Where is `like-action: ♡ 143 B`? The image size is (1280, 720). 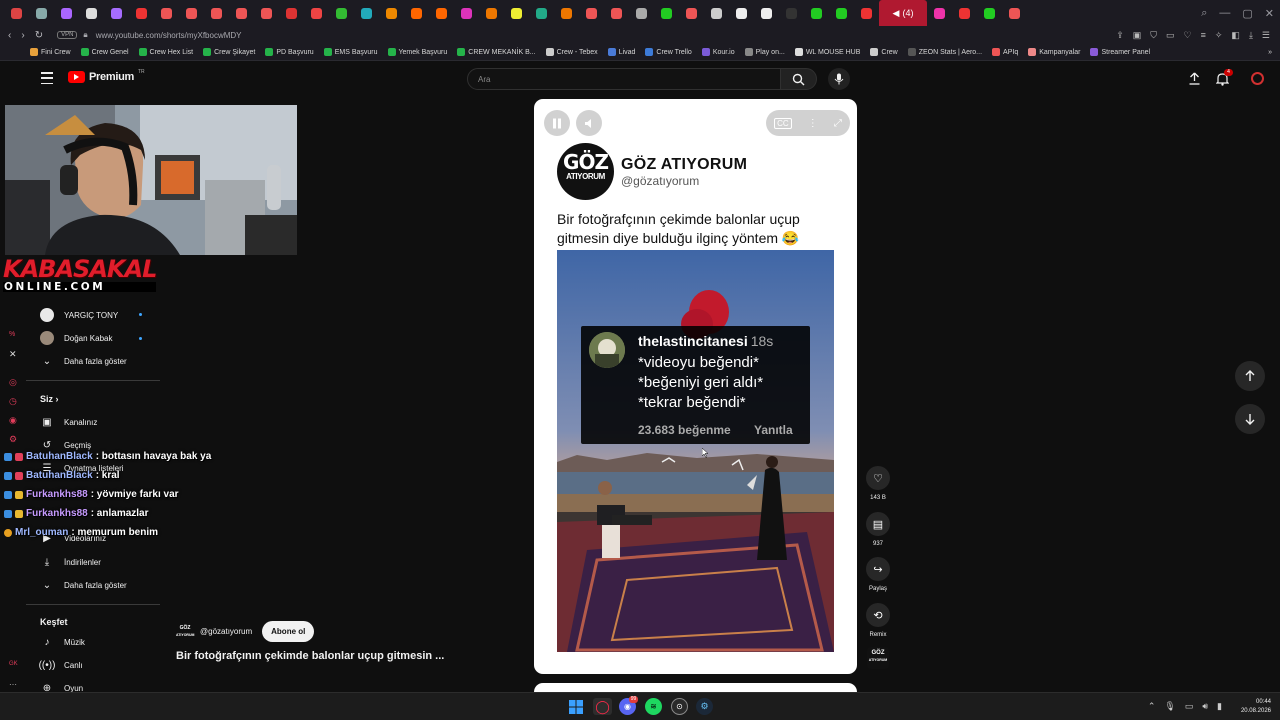
like-action: ♡ 143 B is located at coordinates (878, 483).